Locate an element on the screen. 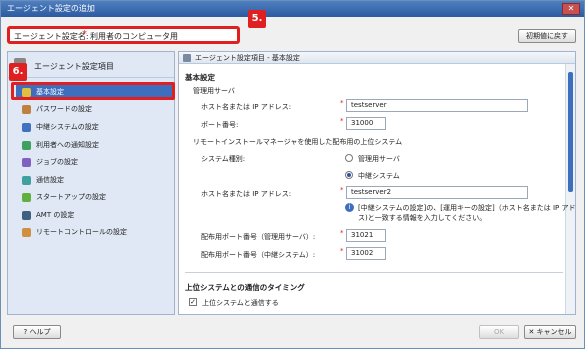 Image resolution: width=585 pixels, height=349 pixels. agent-name-label: エージェント設定名: is located at coordinates (51, 36).